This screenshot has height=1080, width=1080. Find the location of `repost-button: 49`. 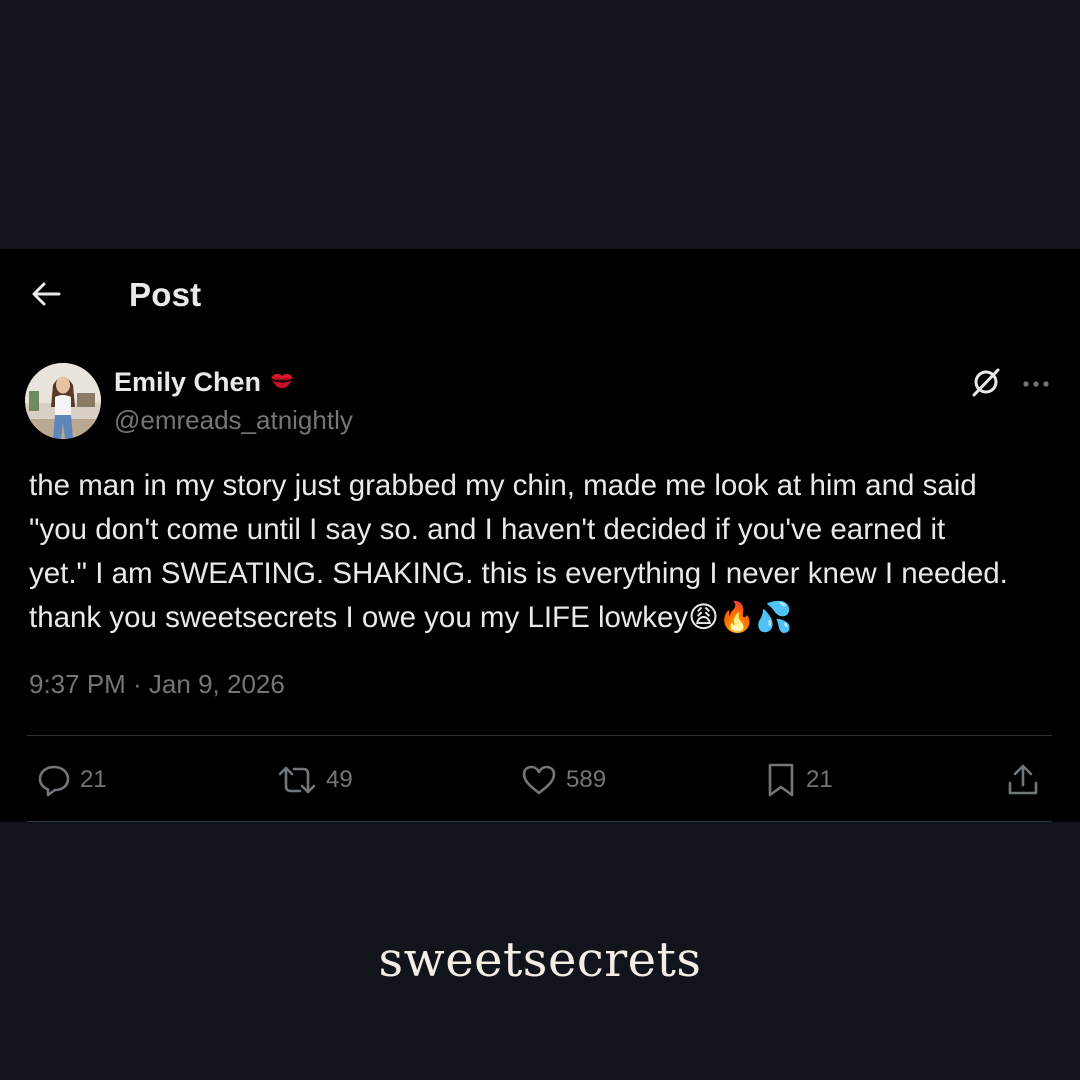

repost-button: 49 is located at coordinates (314, 780).